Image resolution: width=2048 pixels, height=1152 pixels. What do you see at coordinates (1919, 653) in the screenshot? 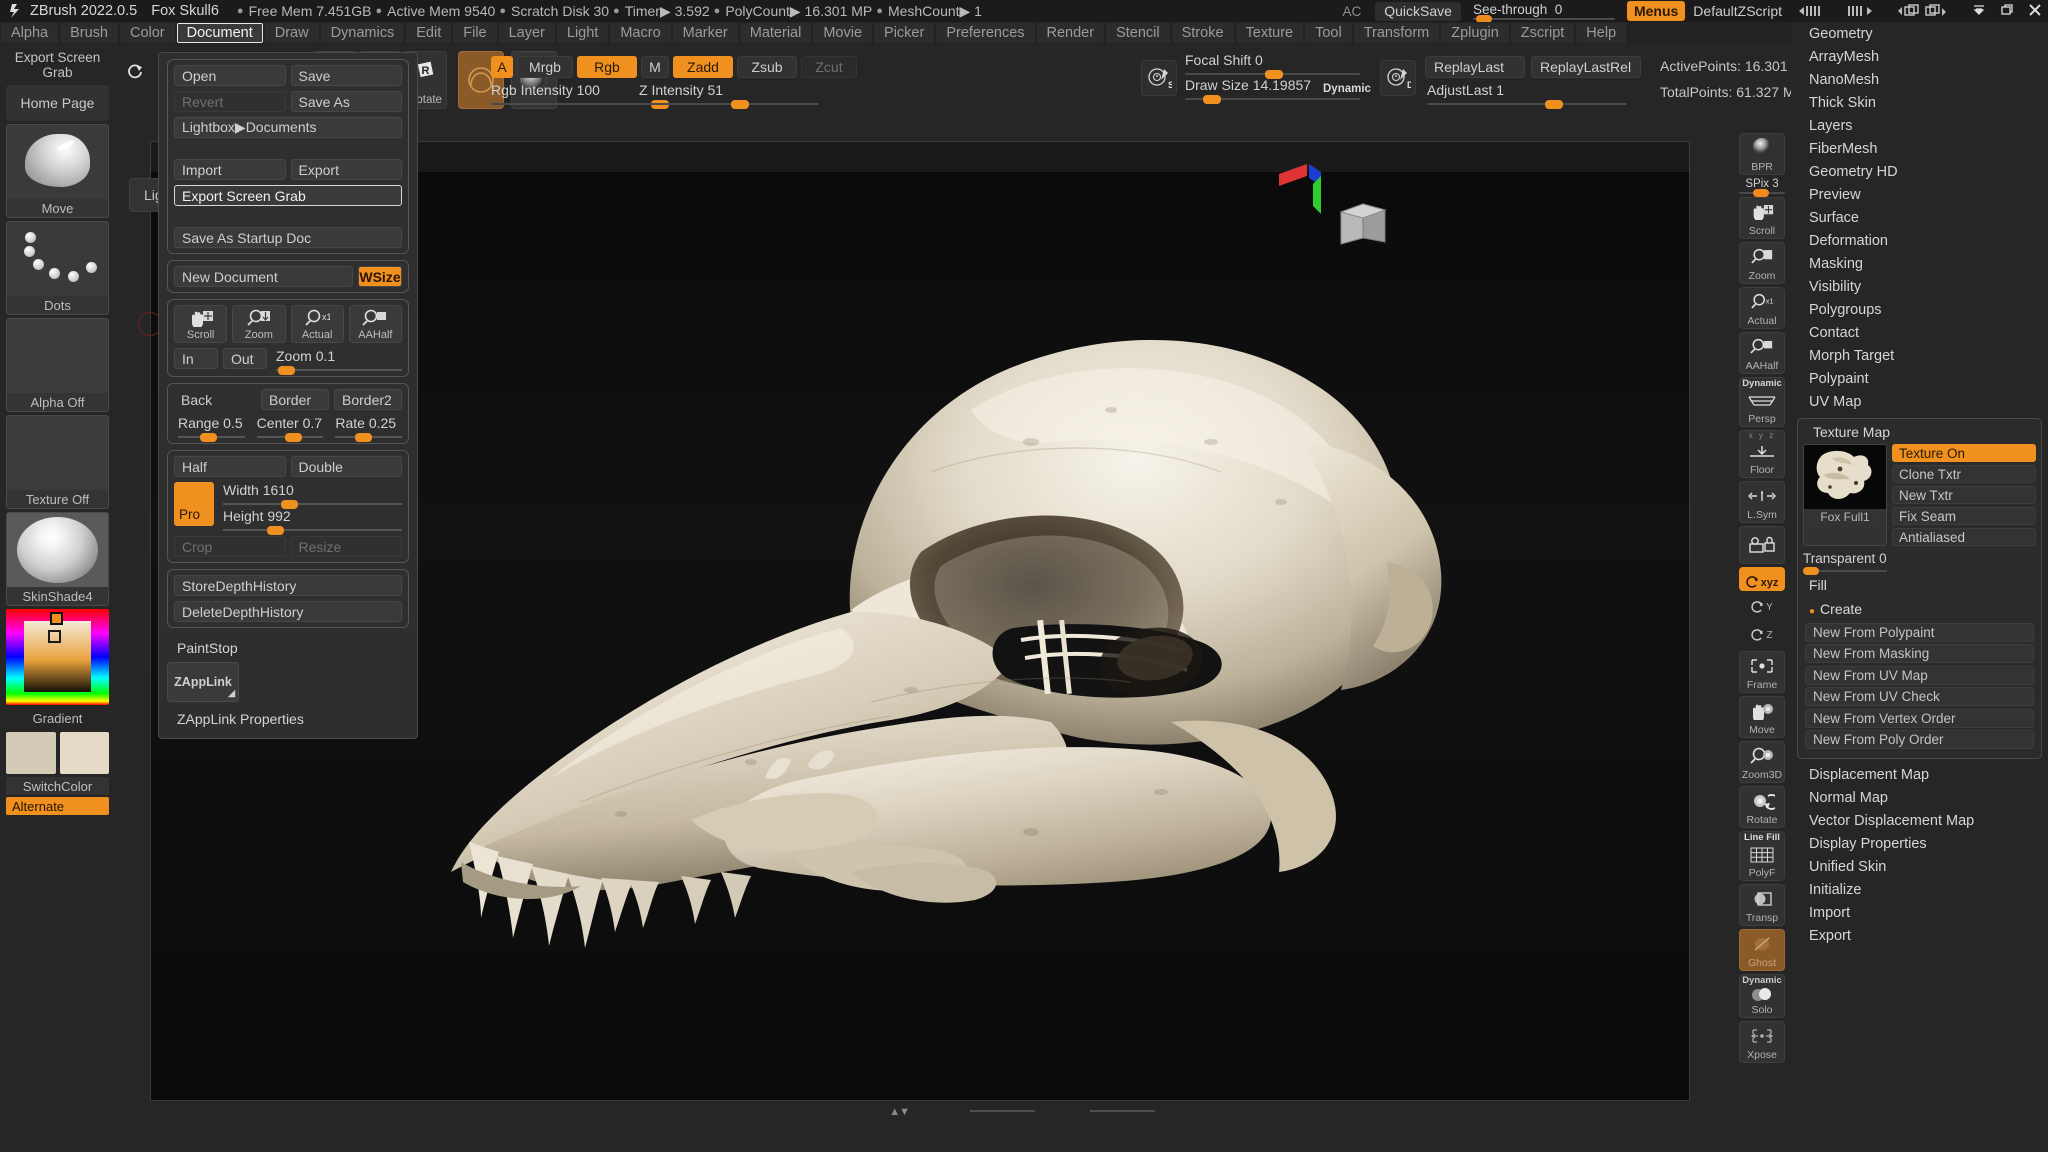
I see `create-new-from-masking: New From Masking` at bounding box center [1919, 653].